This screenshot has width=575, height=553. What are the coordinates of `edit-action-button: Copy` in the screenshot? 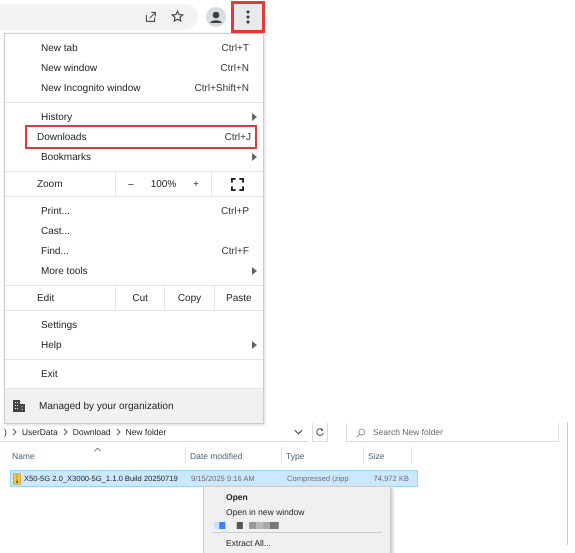 It's located at (189, 298).